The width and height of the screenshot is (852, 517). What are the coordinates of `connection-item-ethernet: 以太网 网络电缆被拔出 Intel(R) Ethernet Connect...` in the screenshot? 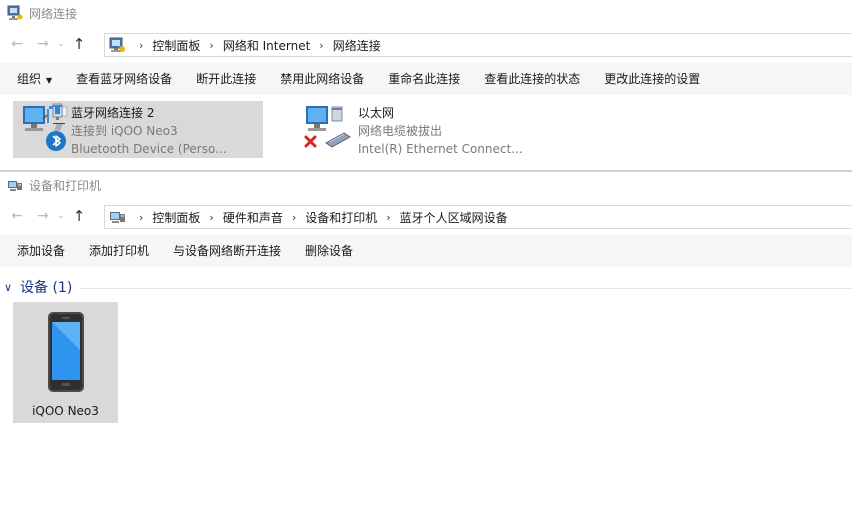 It's located at (430, 129).